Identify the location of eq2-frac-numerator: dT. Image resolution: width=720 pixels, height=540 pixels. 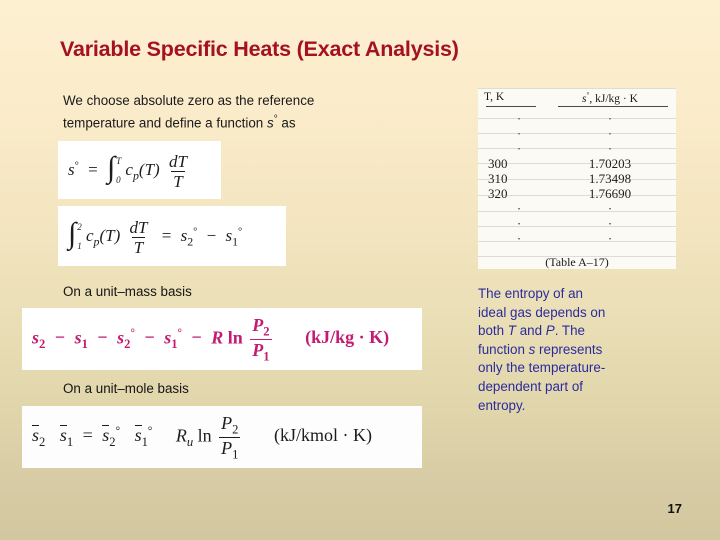
(138, 227).